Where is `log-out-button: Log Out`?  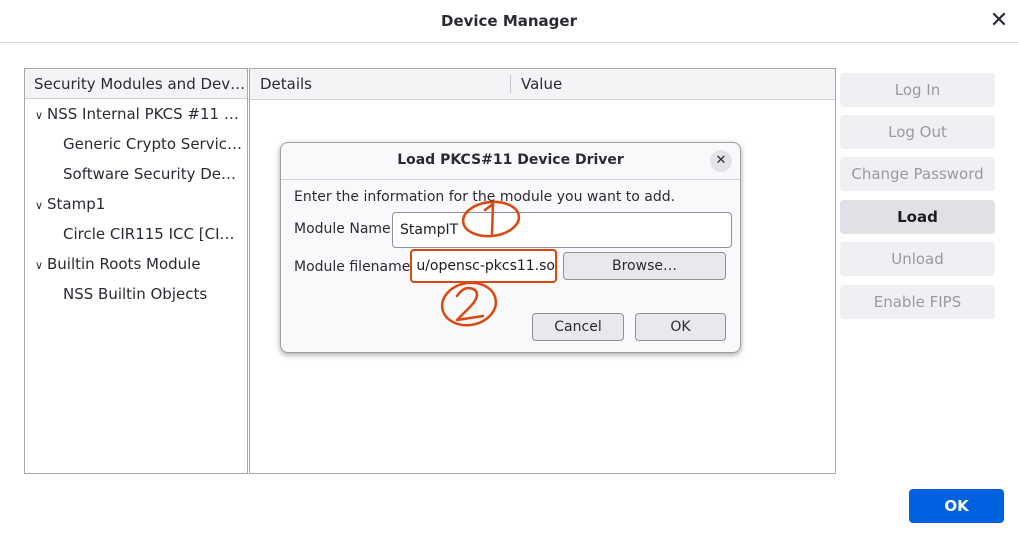
log-out-button: Log Out is located at coordinates (917, 132).